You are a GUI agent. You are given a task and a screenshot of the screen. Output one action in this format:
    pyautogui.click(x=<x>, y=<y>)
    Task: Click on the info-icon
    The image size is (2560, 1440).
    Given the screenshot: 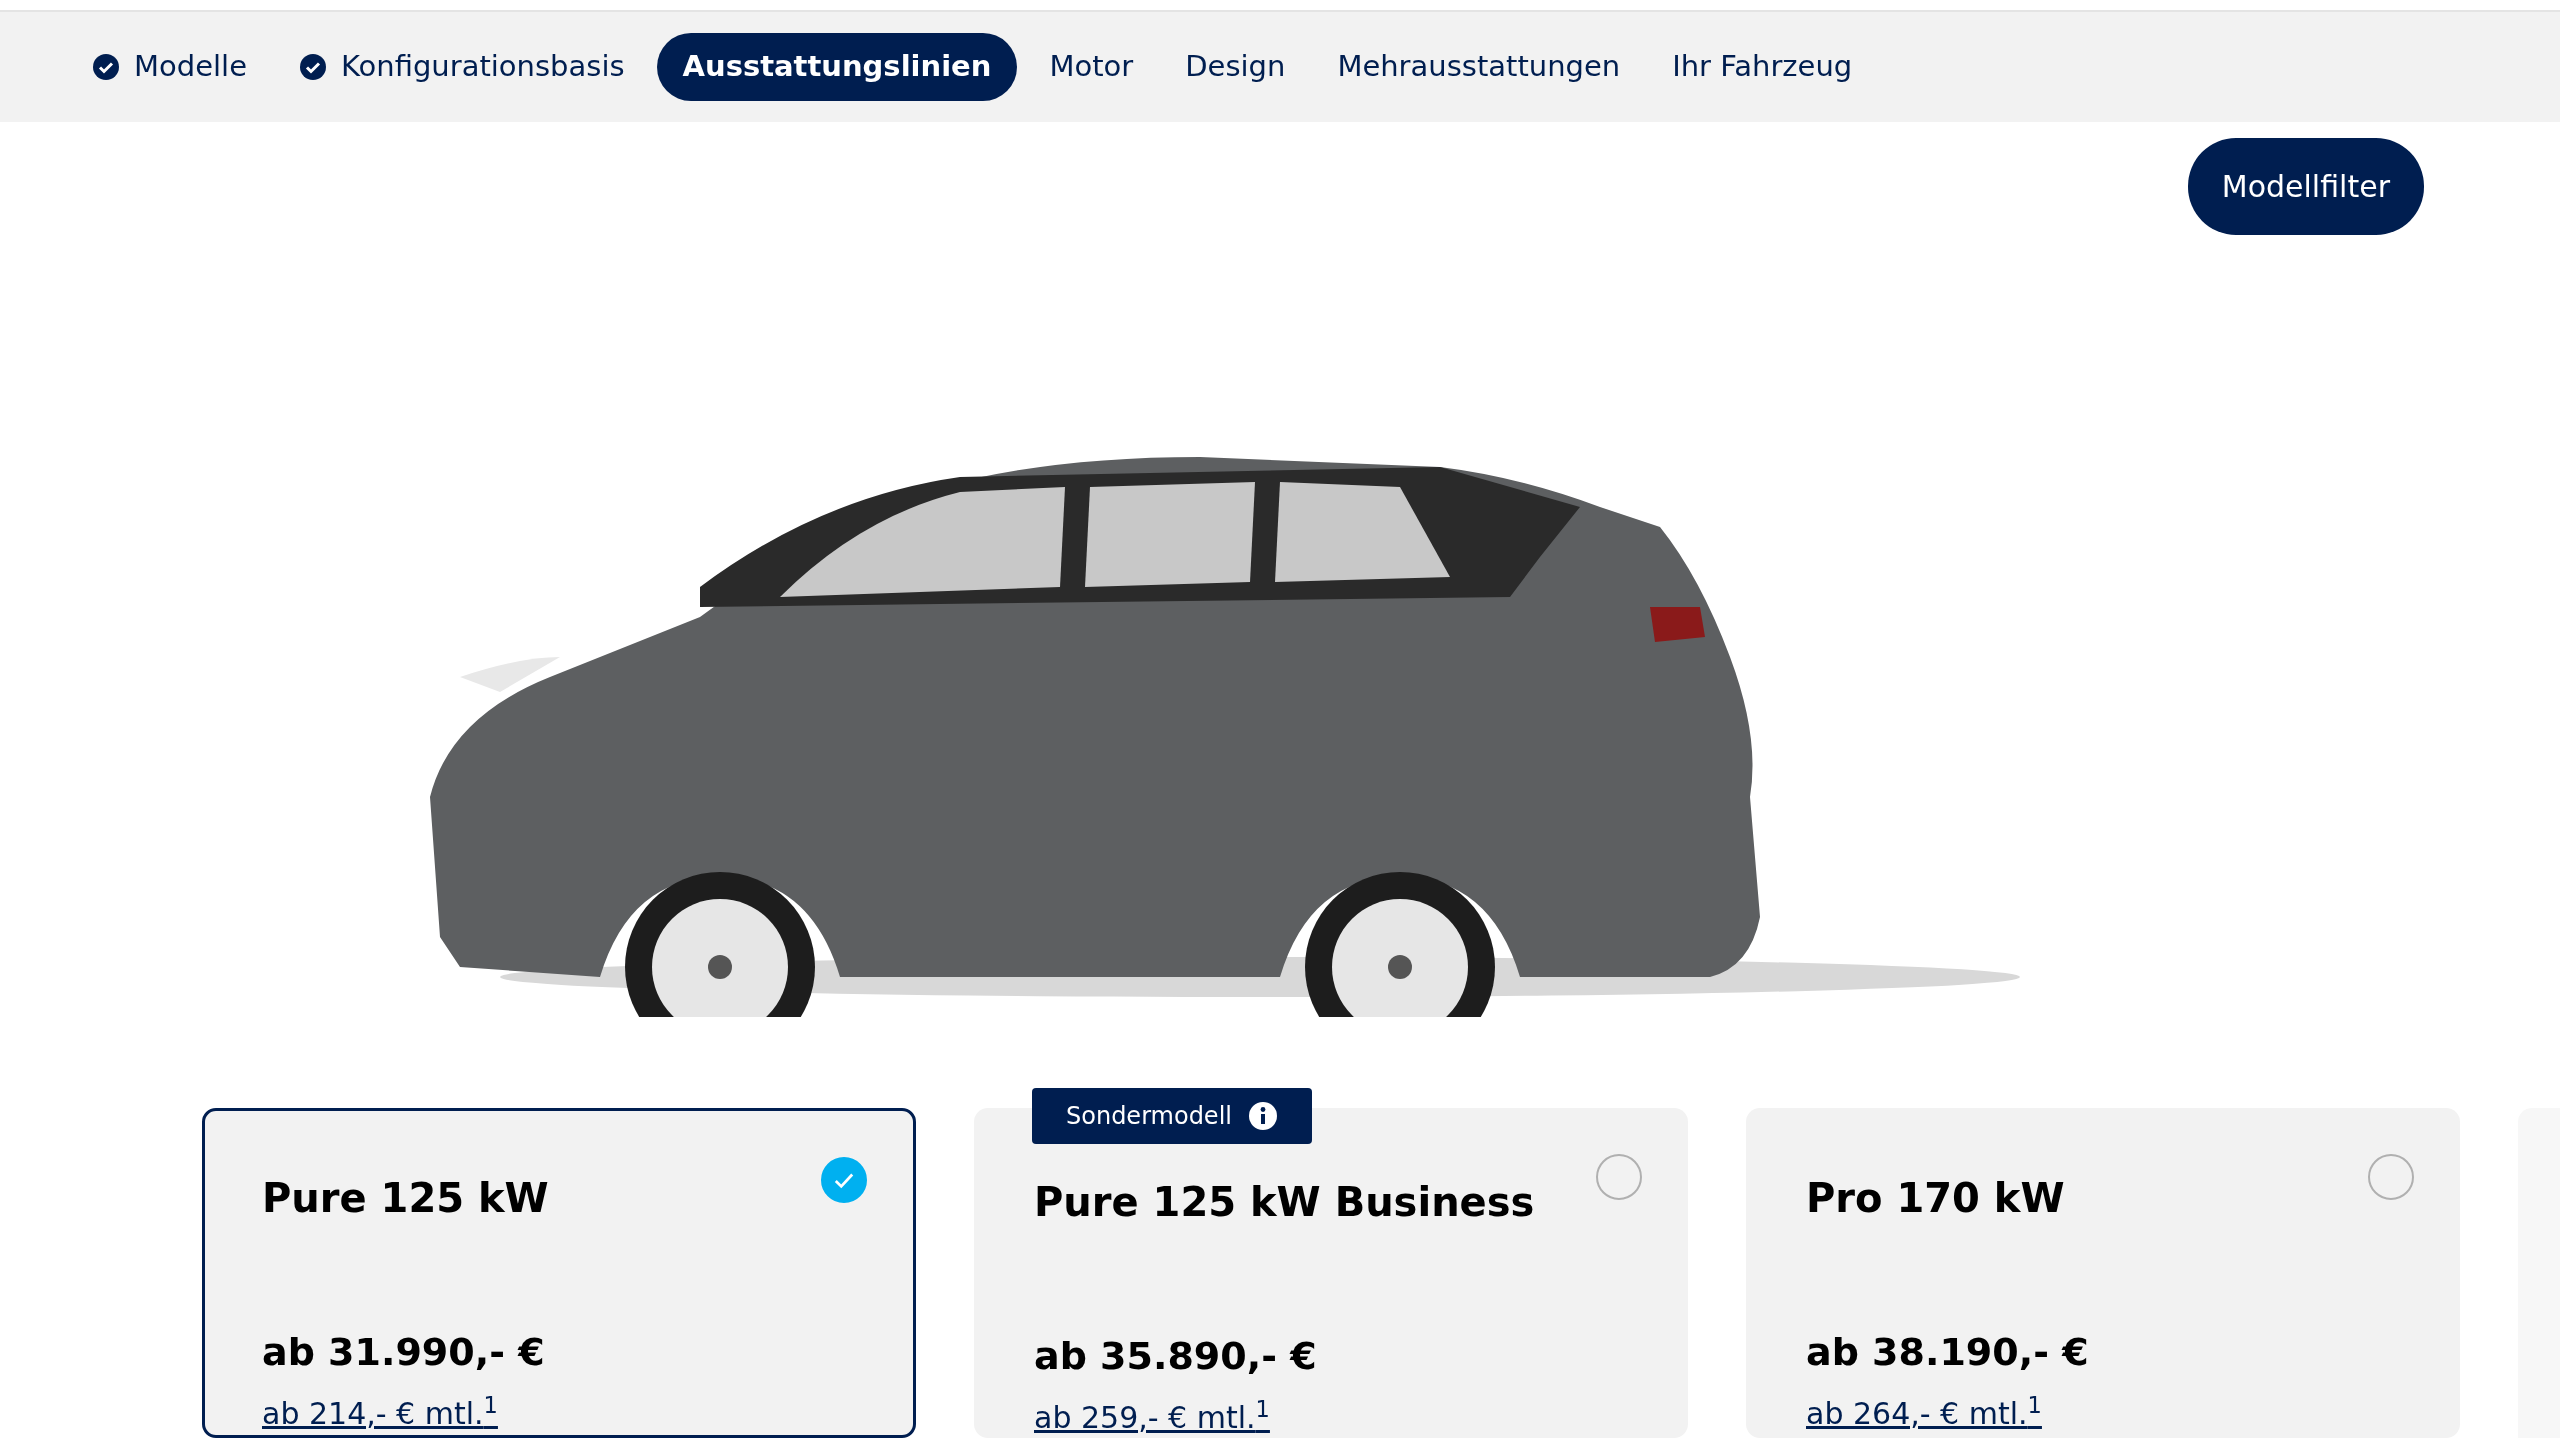 What is the action you would take?
    pyautogui.click(x=1263, y=1116)
    